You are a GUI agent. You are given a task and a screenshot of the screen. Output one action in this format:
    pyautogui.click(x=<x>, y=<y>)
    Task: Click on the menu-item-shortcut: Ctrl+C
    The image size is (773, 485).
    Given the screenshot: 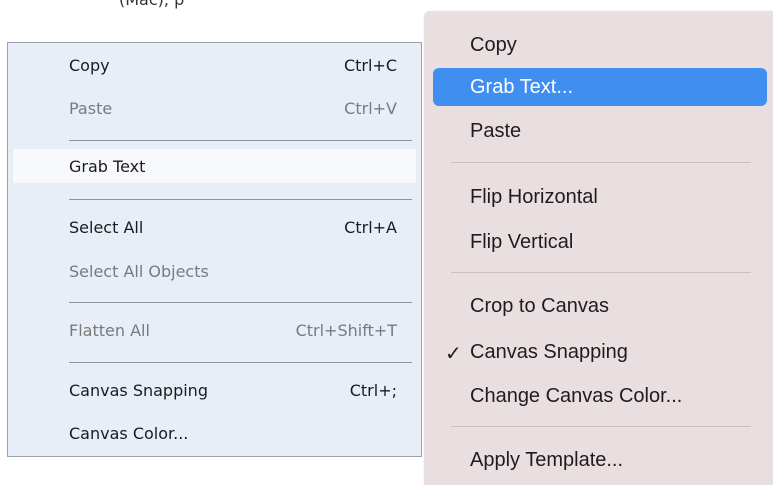 What is the action you would take?
    pyautogui.click(x=370, y=65)
    